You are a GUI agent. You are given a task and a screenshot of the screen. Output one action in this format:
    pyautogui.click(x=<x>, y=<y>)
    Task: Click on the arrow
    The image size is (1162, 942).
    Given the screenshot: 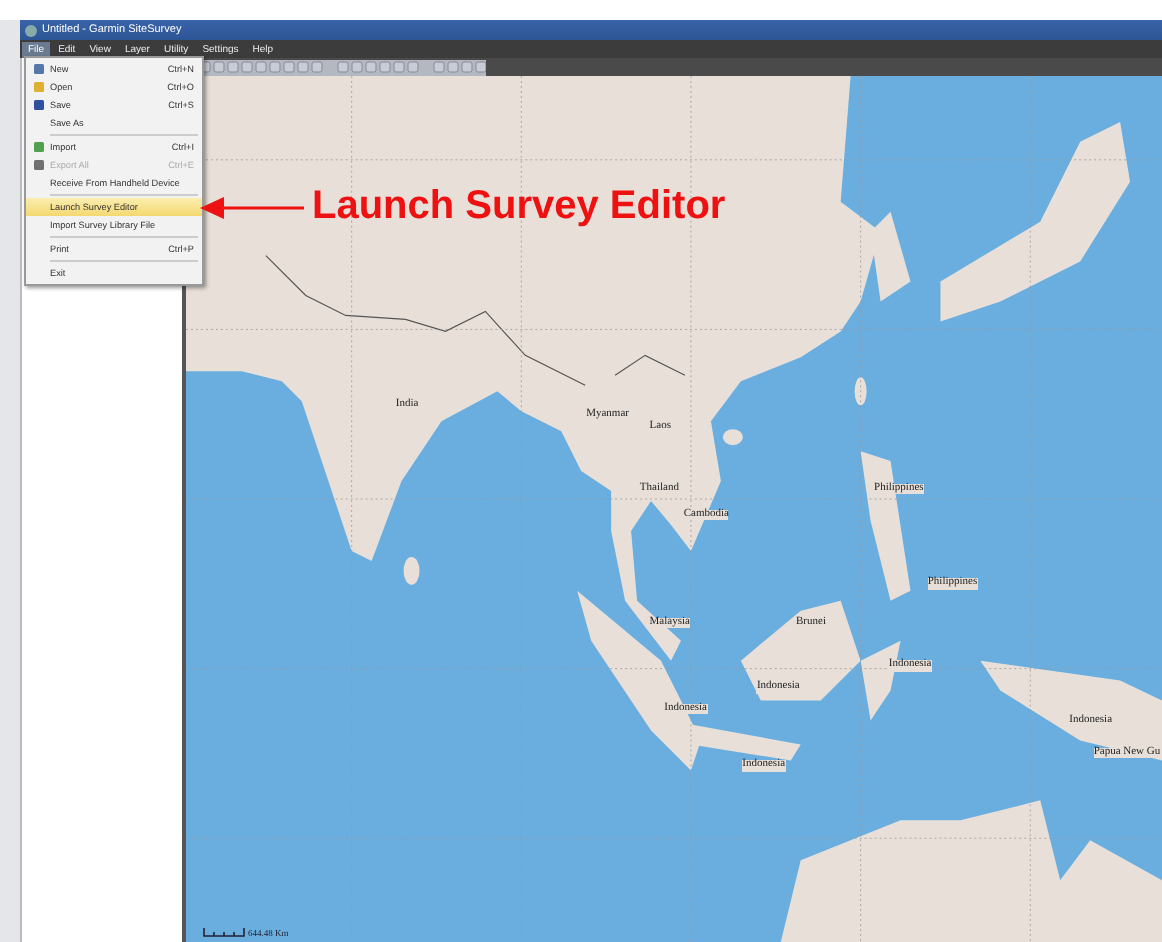 What is the action you would take?
    pyautogui.click(x=252, y=207)
    